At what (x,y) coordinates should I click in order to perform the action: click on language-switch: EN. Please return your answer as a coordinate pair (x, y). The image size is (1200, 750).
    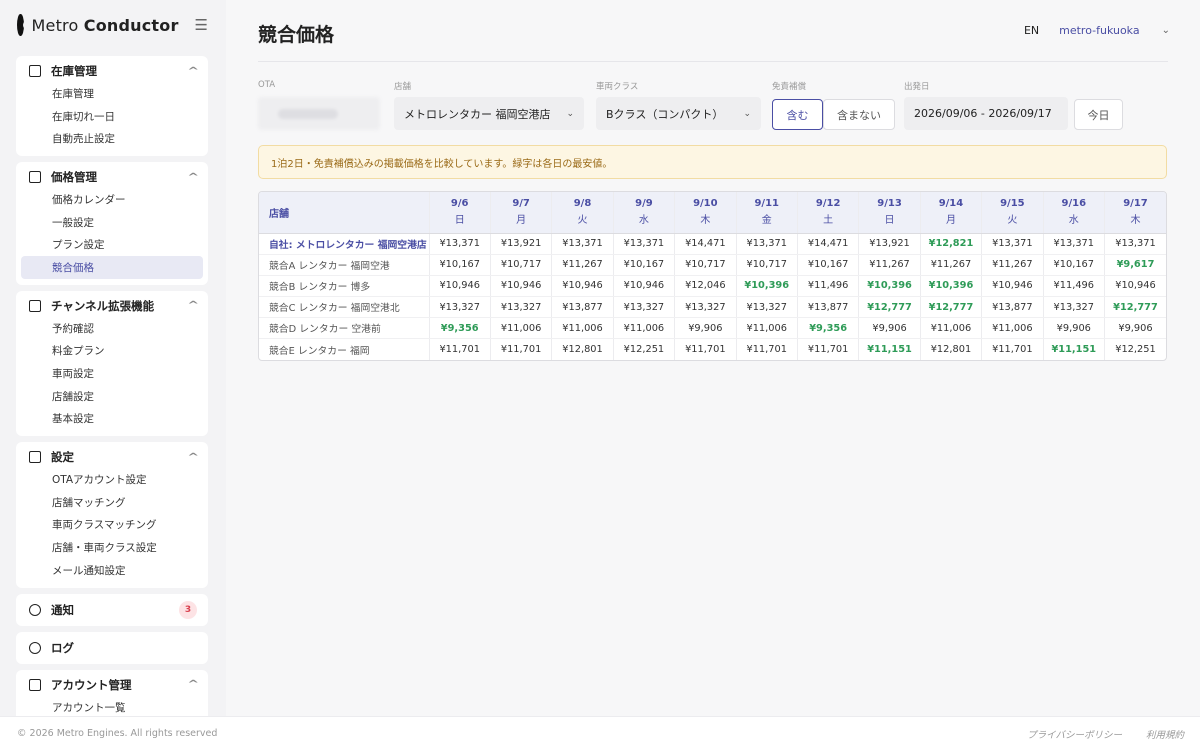
    Looking at the image, I should click on (1031, 30).